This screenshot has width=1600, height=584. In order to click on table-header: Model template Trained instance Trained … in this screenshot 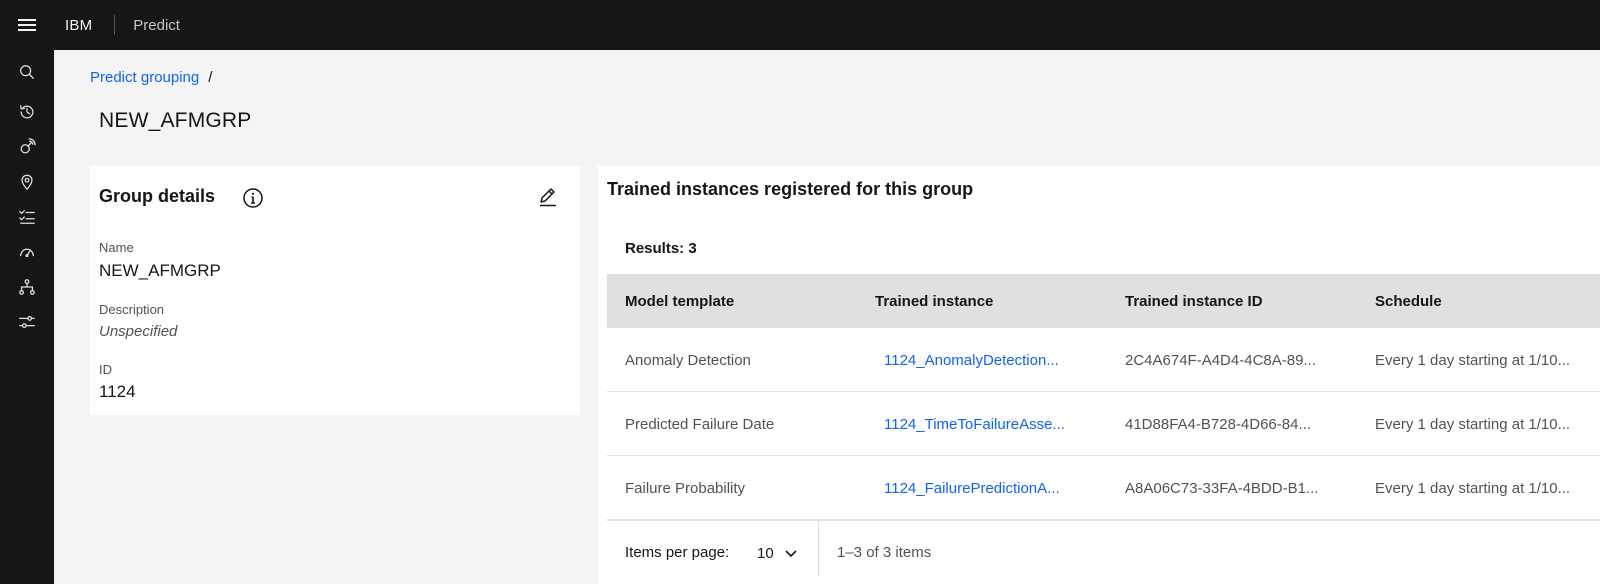, I will do `click(1103, 301)`.